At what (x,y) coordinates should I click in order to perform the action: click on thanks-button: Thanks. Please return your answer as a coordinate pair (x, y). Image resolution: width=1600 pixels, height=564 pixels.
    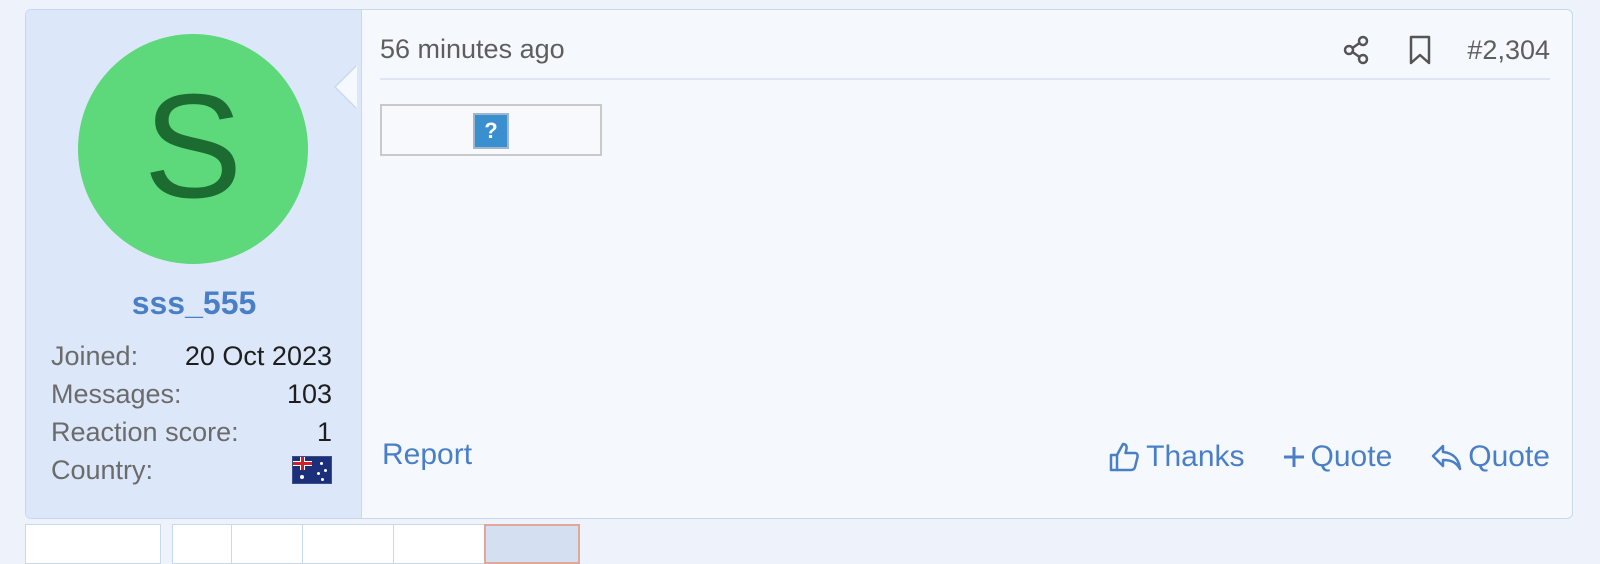
    Looking at the image, I should click on (1176, 457).